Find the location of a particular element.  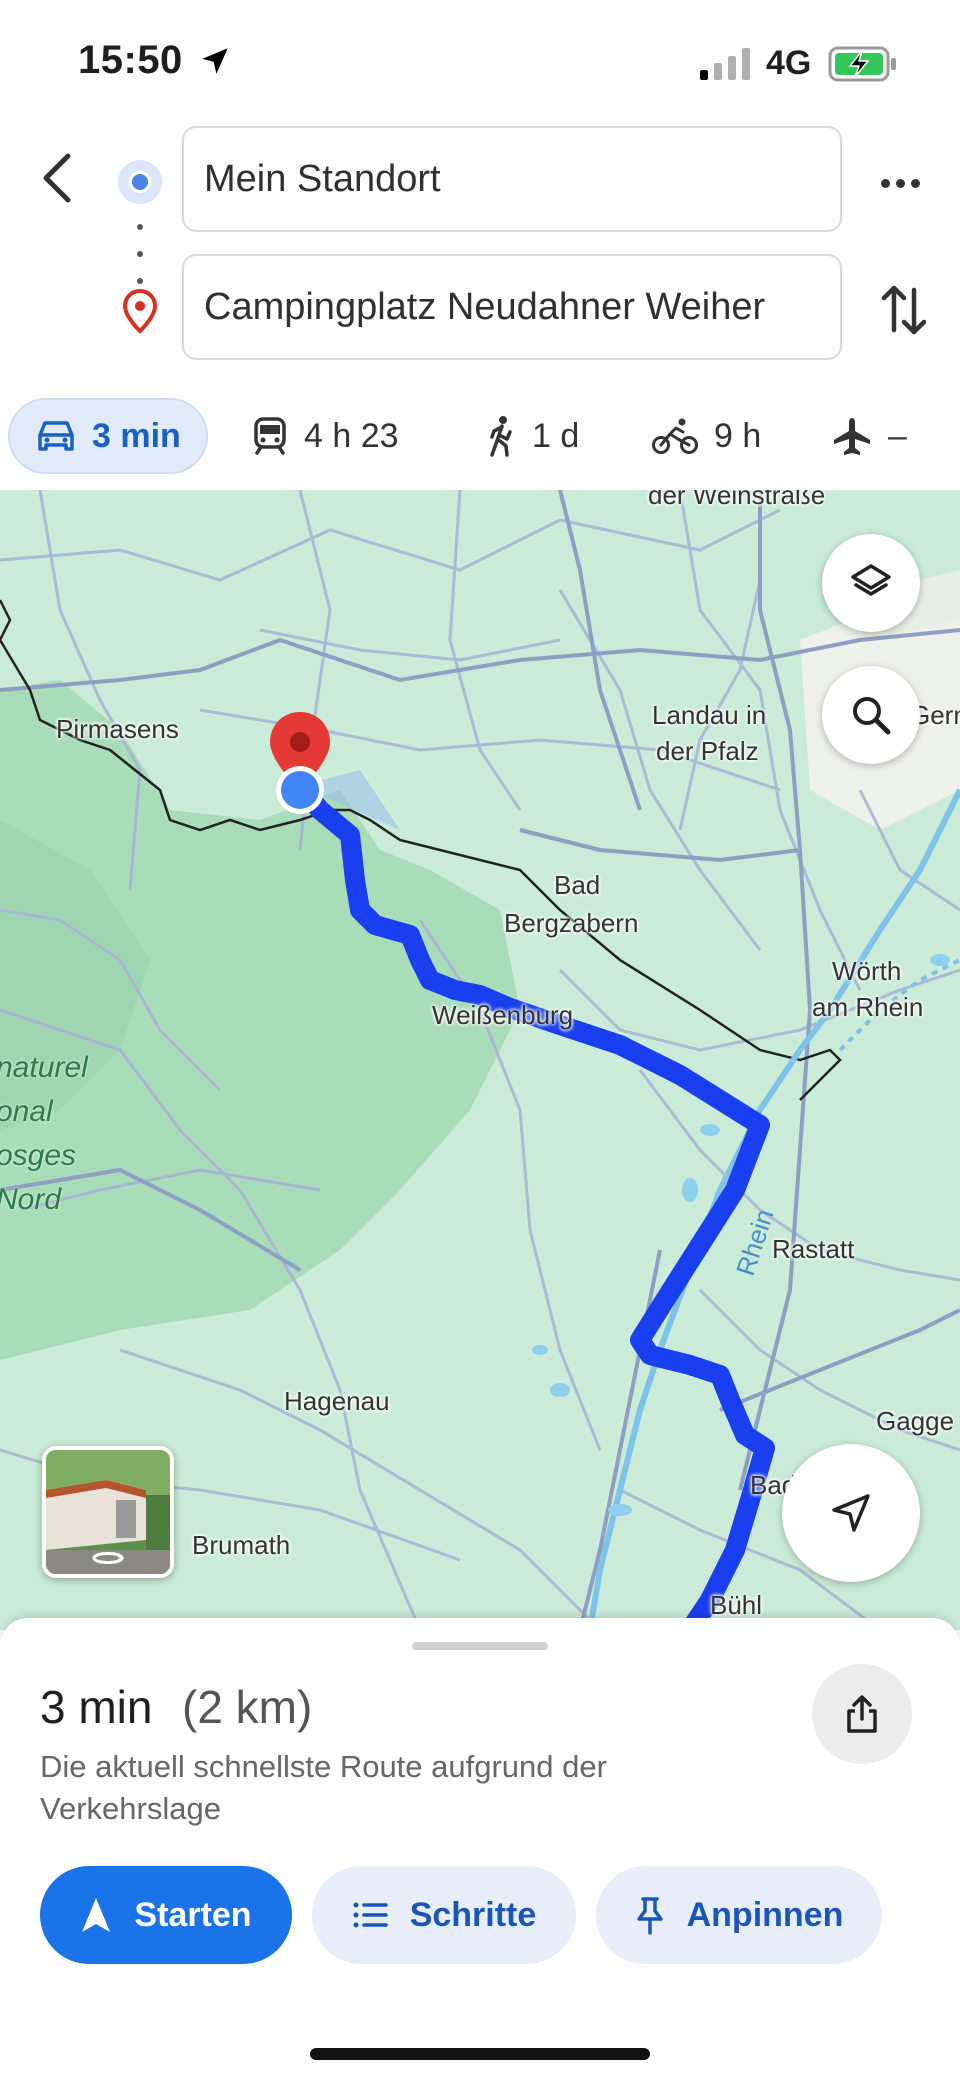

map-label-weinstrasse: der Weinstraße is located at coordinates (737, 500).